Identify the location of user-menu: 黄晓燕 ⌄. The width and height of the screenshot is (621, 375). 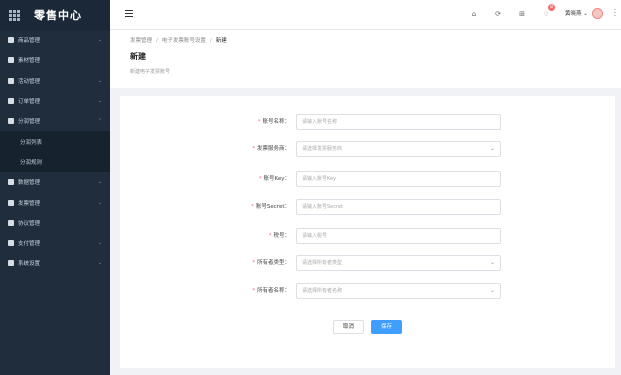
(576, 14).